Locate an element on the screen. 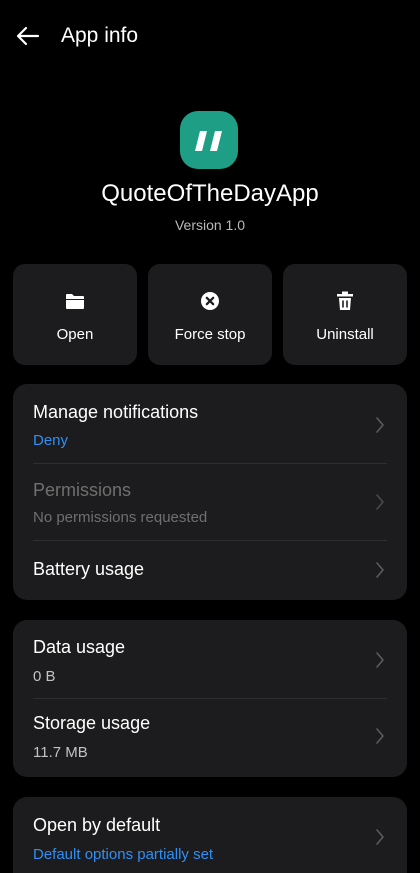  stop-circle-icon is located at coordinates (210, 301).